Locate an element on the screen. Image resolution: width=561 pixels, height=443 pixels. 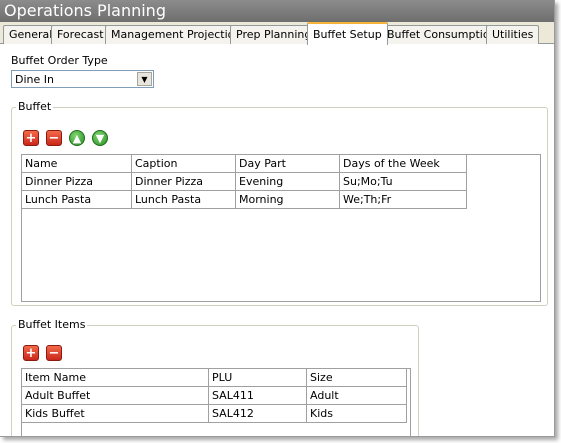
cell-caption: Dinner Pizza is located at coordinates (184, 182).